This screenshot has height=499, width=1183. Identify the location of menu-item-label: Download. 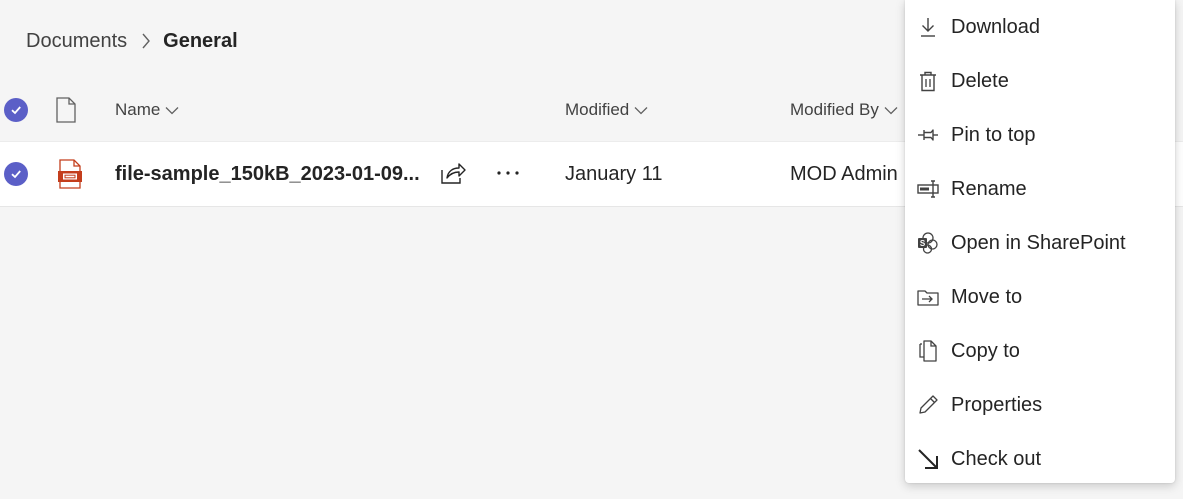
(995, 26).